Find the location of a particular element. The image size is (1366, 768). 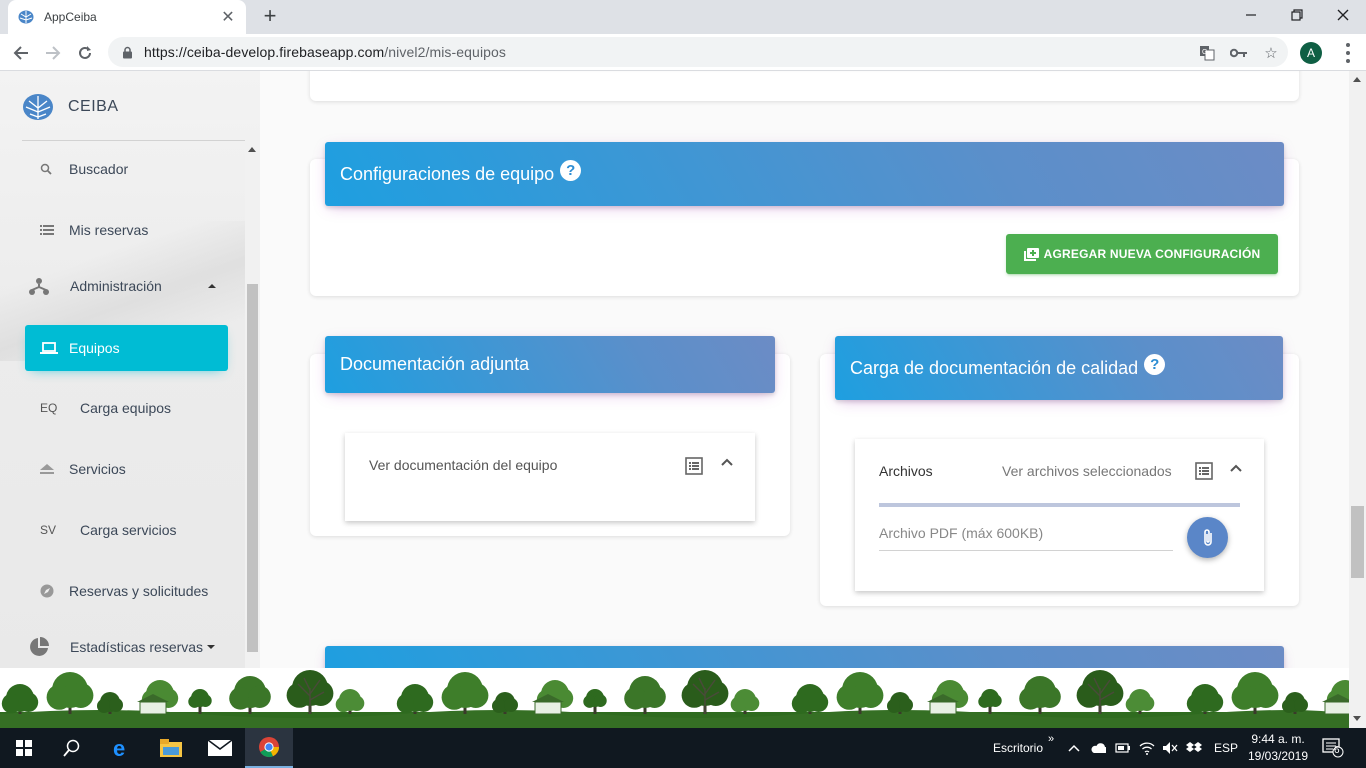

sidebar-item-equipos: Equipos is located at coordinates (126, 348).